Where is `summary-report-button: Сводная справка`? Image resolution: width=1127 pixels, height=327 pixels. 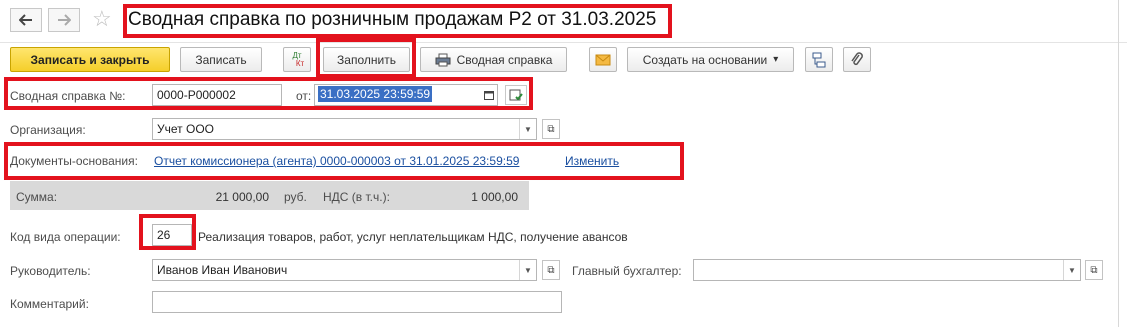 summary-report-button: Сводная справка is located at coordinates (493, 59).